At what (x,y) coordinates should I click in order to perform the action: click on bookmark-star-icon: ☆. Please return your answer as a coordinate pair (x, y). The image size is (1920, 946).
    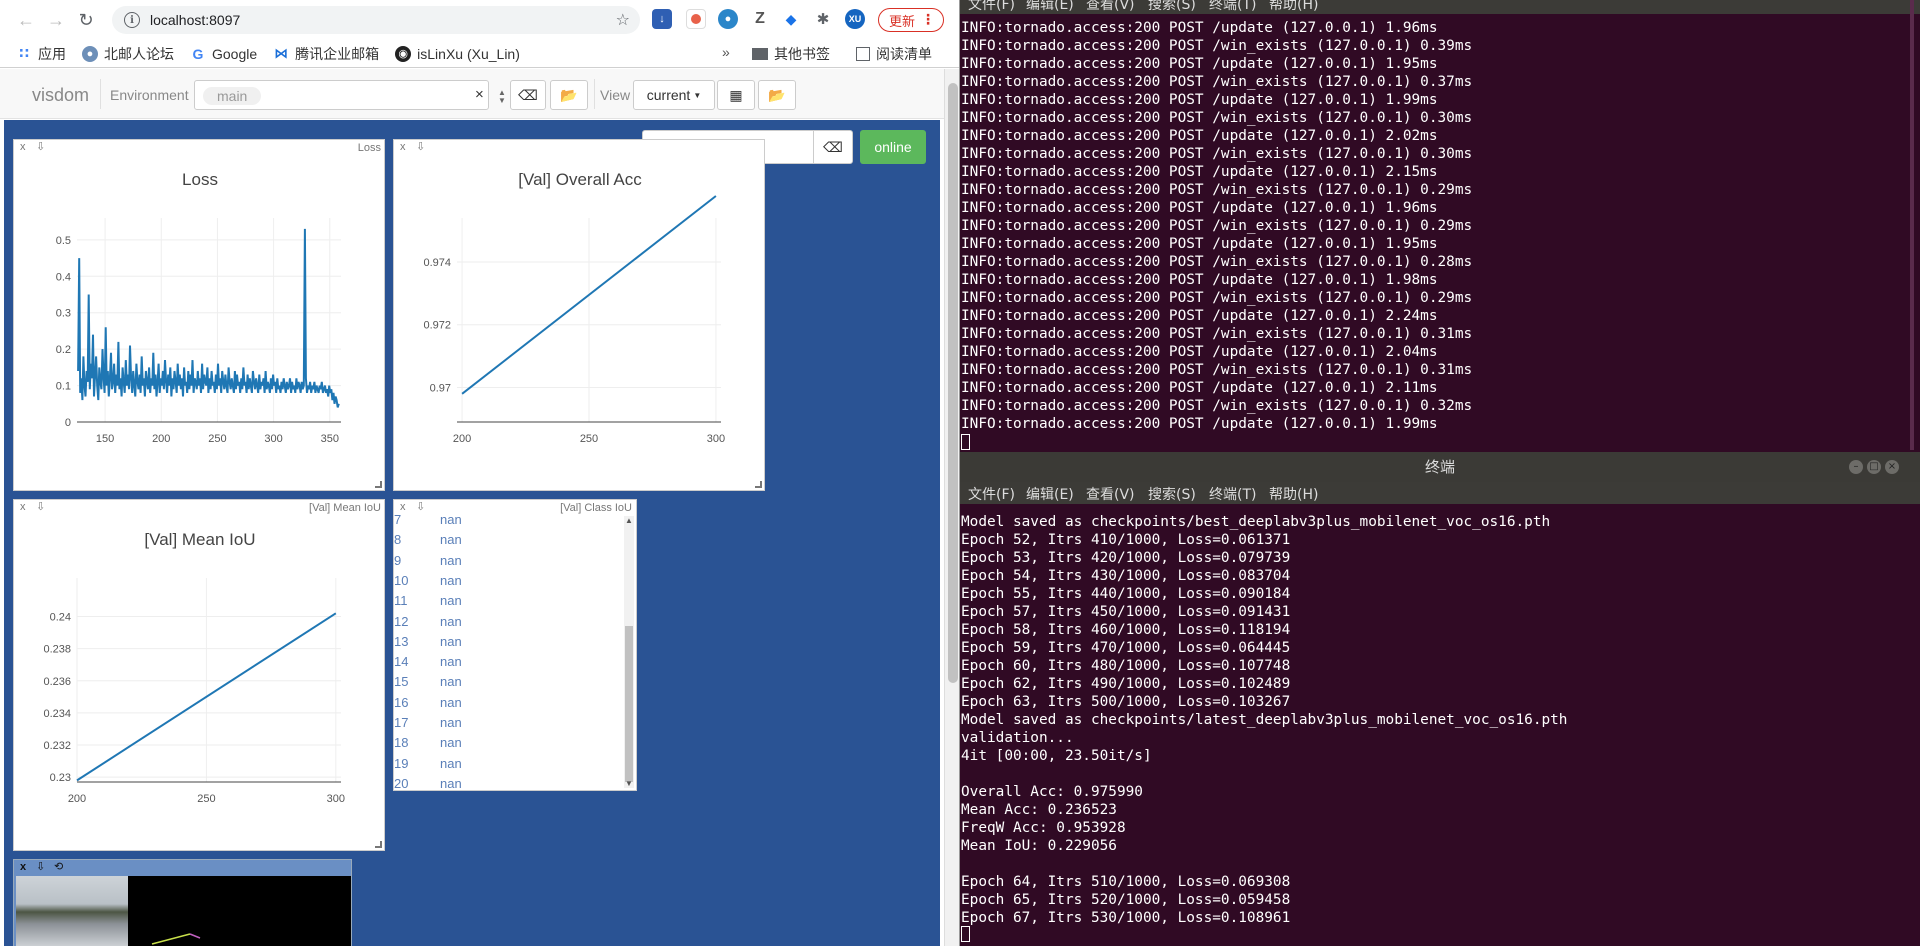
    Looking at the image, I should click on (623, 20).